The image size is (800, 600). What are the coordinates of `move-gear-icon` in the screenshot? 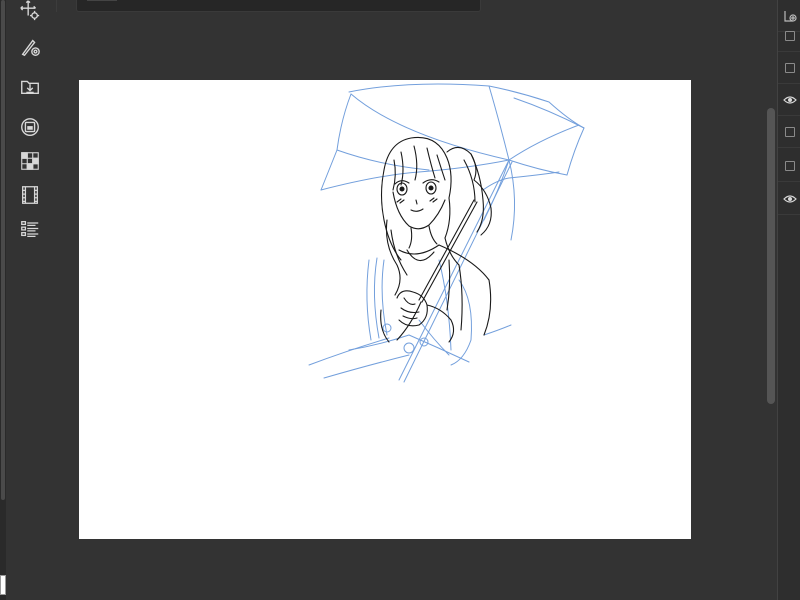 It's located at (30, 11).